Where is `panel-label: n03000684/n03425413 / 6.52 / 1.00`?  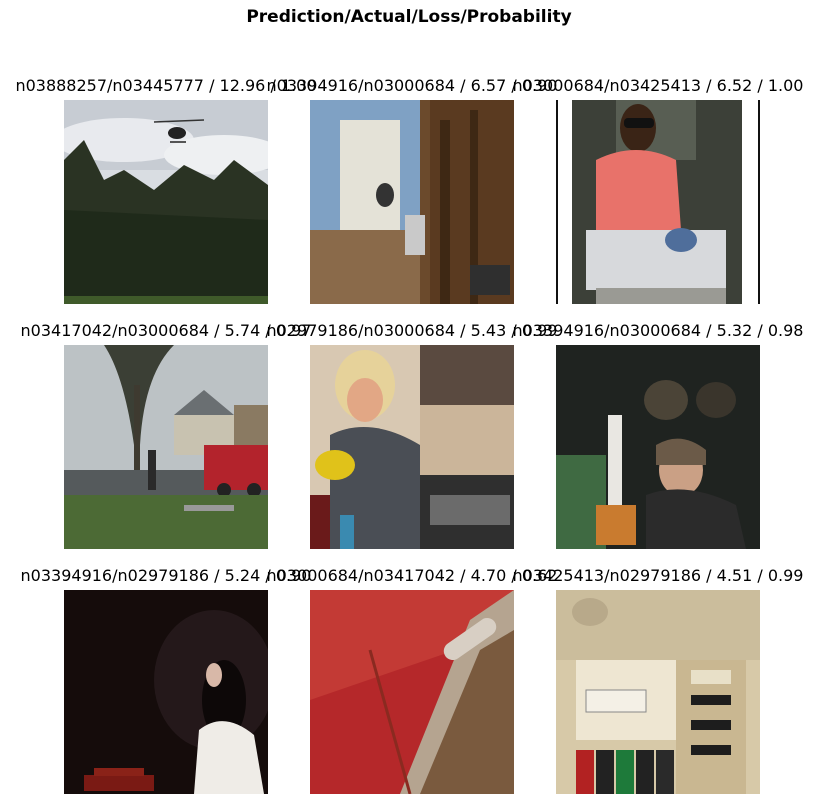
panel-label: n03000684/n03425413 / 6.52 / 1.00 is located at coordinates (658, 85).